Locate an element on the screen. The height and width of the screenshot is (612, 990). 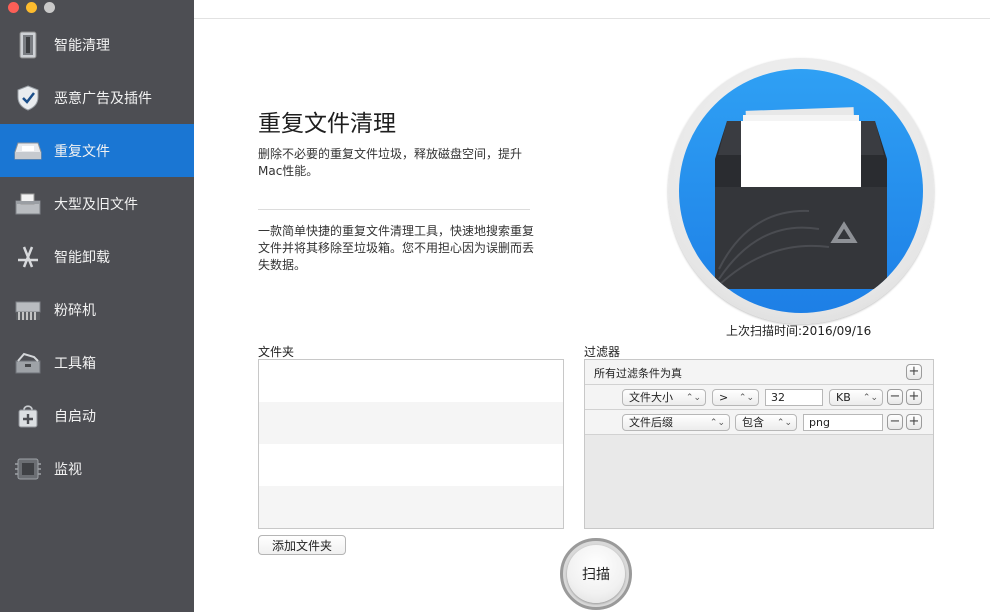
toolbar-divider is located at coordinates (592, 18).